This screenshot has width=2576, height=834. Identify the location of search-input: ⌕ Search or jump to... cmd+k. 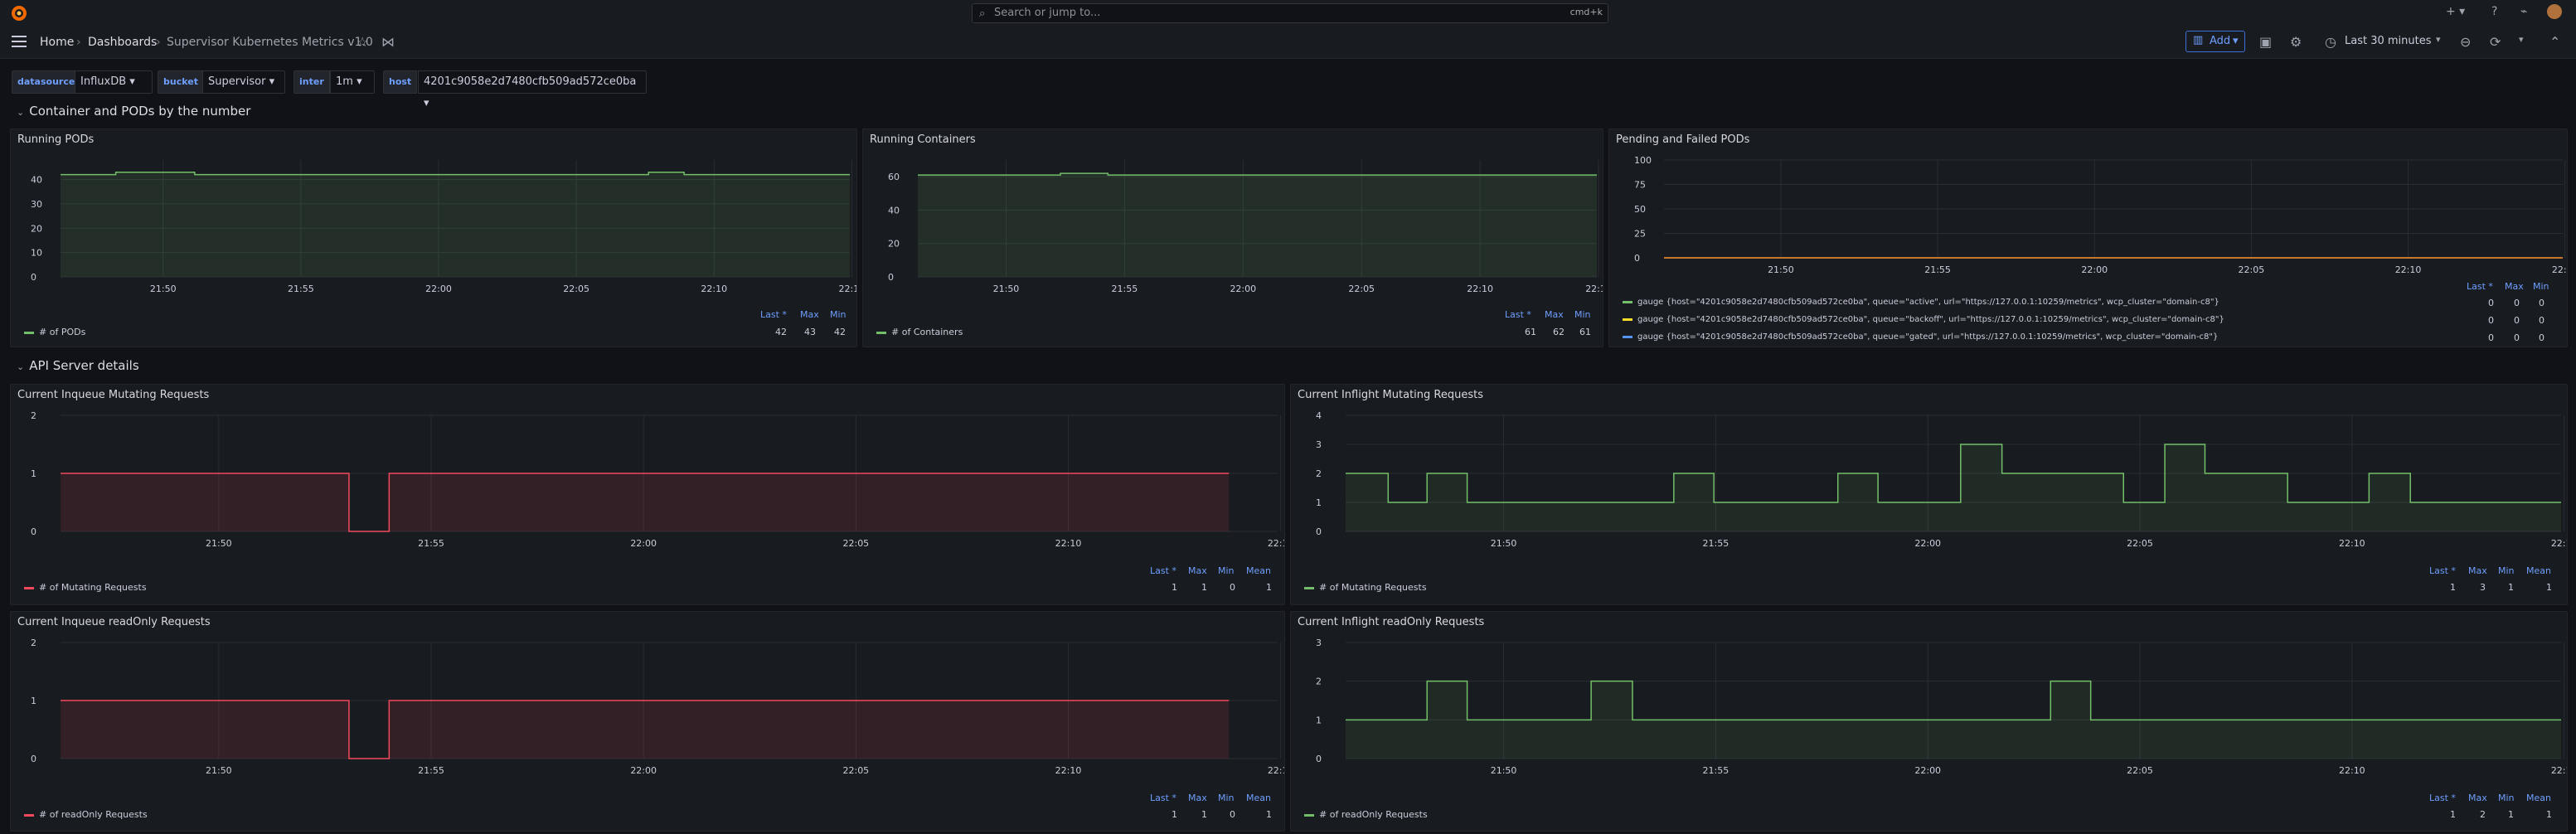
(1290, 13).